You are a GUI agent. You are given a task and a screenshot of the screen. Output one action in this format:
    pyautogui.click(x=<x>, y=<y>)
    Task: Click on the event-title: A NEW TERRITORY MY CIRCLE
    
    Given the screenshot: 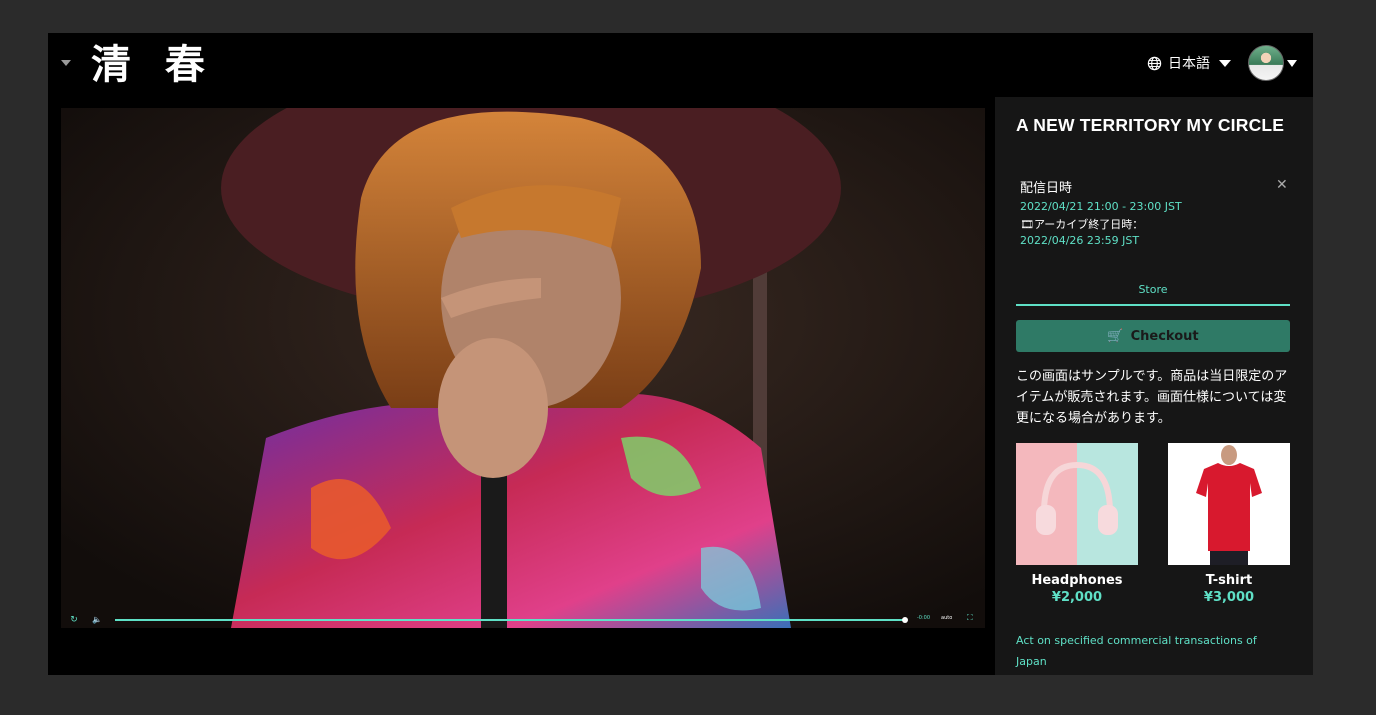 What is the action you would take?
    pyautogui.click(x=1150, y=125)
    